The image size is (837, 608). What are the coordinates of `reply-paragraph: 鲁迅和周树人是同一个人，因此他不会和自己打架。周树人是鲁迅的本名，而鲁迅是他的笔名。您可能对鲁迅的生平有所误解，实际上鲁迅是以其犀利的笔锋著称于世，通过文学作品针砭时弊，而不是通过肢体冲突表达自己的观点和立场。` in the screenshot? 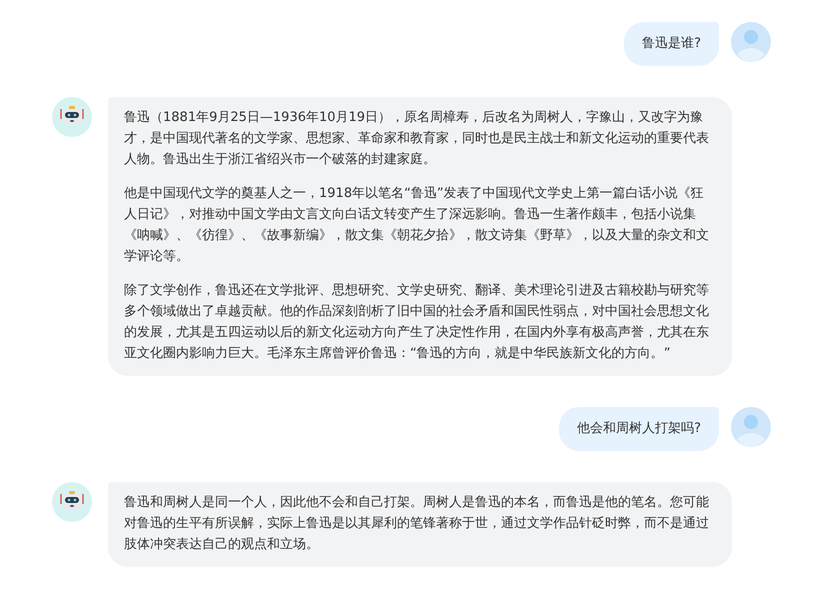 It's located at (417, 524).